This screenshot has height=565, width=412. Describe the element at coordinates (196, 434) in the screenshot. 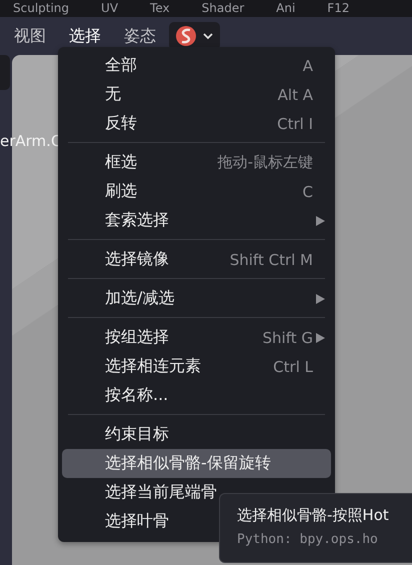

I see `menu-item: 约束目标` at that location.